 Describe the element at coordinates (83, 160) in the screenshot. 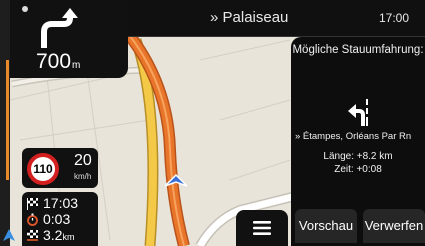

I see `current-speed: 20` at that location.